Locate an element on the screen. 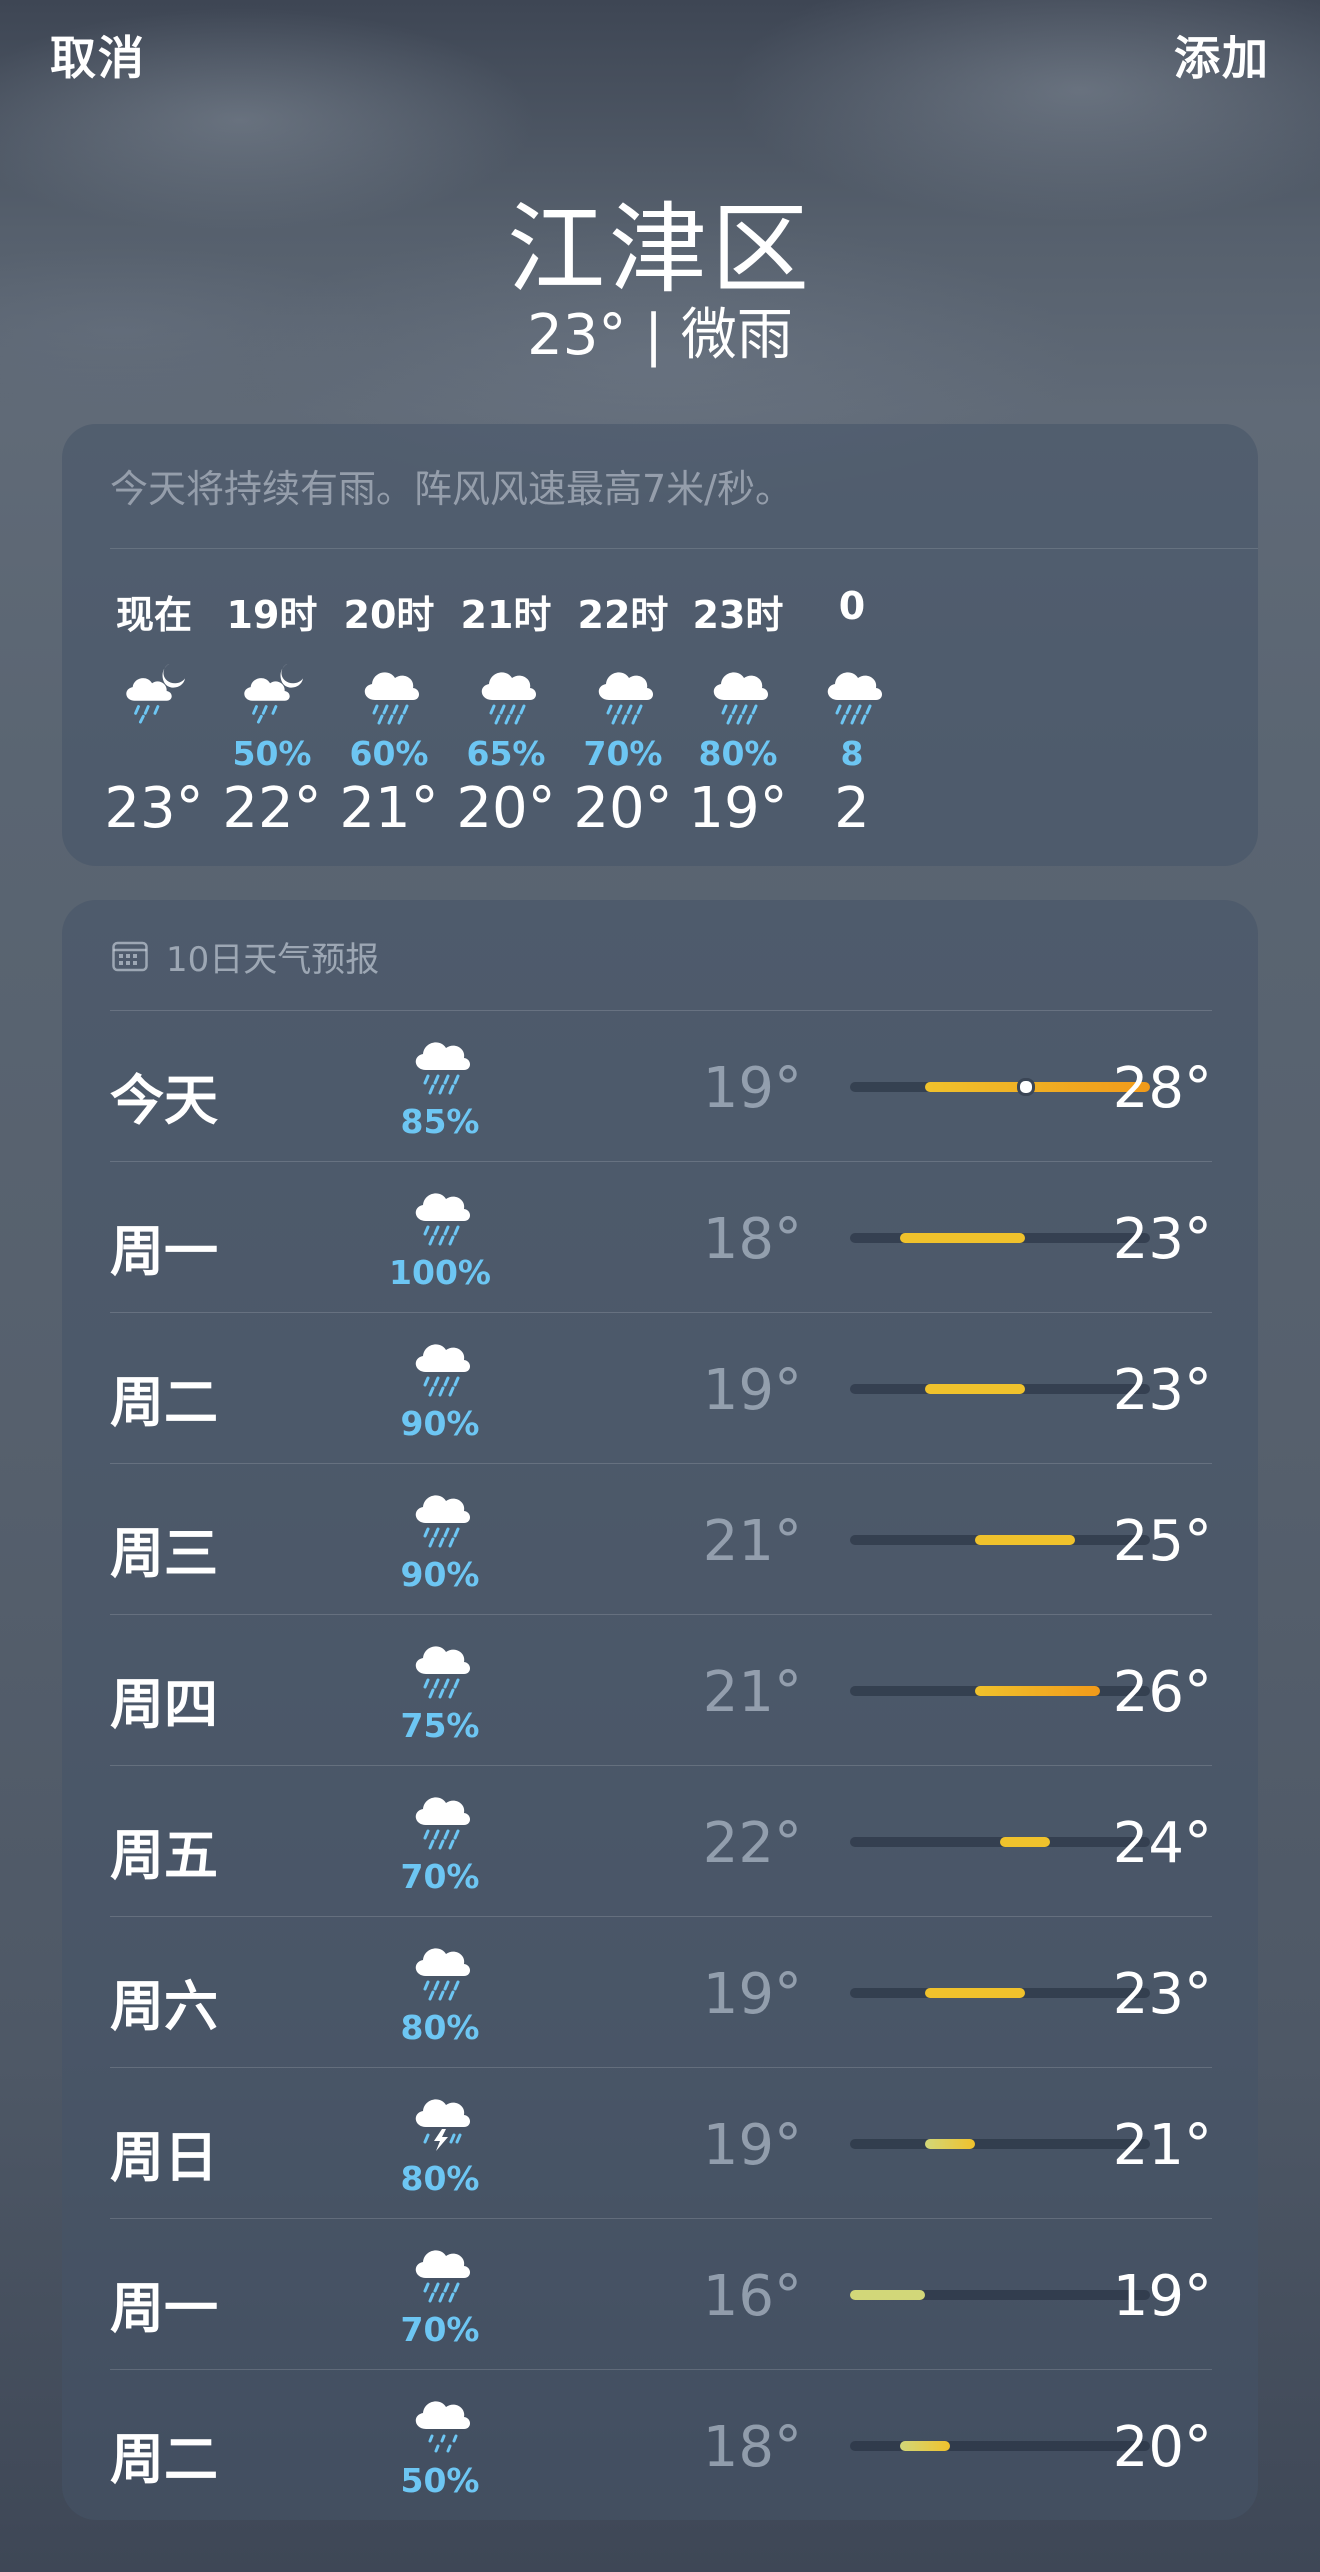 The width and height of the screenshot is (1320, 2572). cancel-button: 取消 is located at coordinates (98, 55).